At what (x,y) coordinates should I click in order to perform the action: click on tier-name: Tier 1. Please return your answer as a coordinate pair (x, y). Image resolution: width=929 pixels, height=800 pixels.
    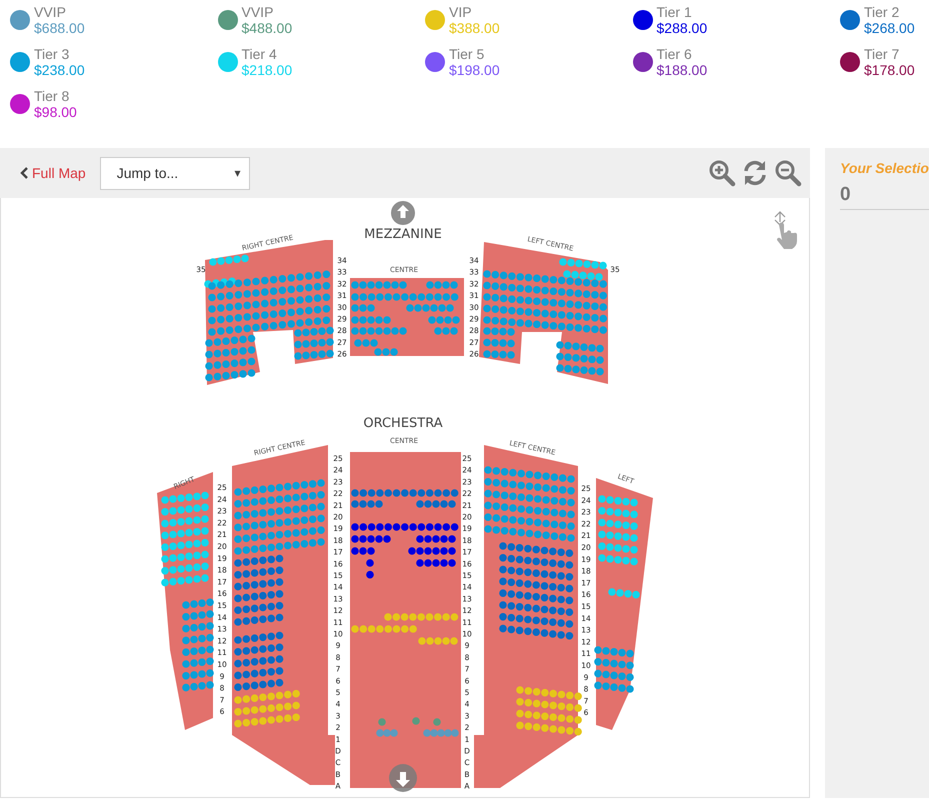
    Looking at the image, I should click on (674, 12).